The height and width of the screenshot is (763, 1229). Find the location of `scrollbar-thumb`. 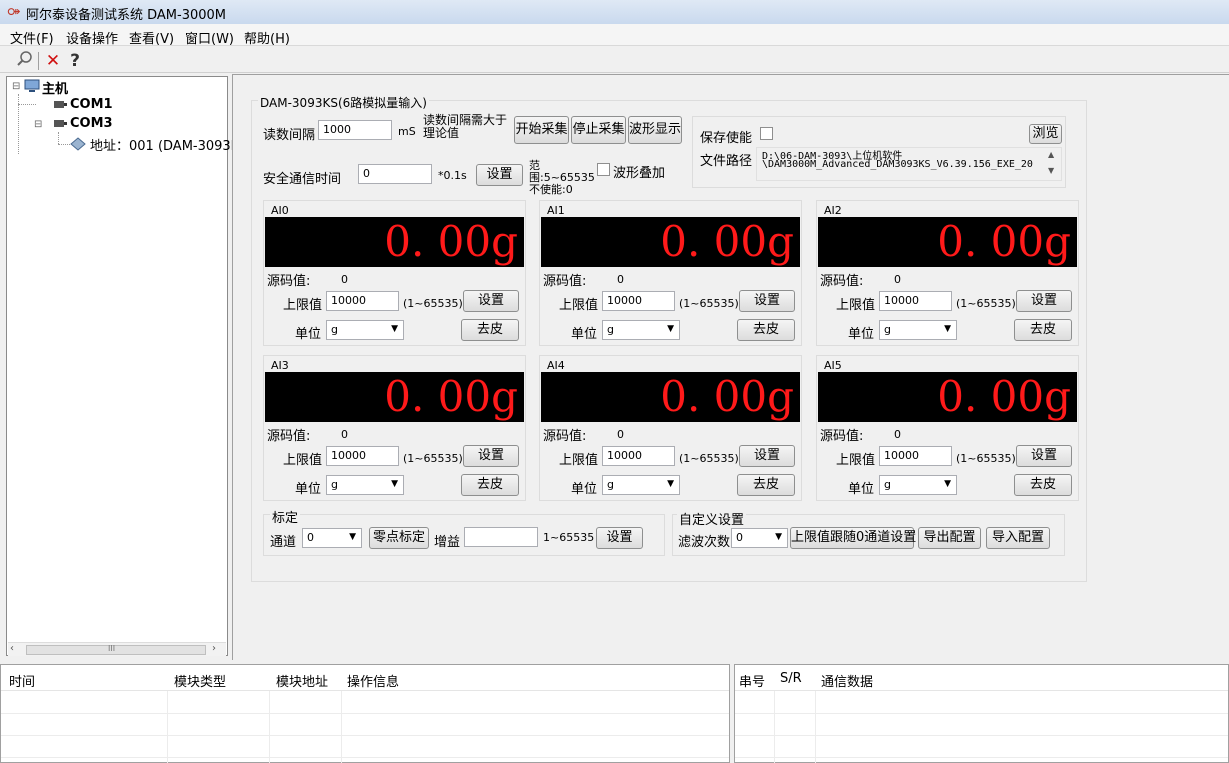

scrollbar-thumb is located at coordinates (116, 650).